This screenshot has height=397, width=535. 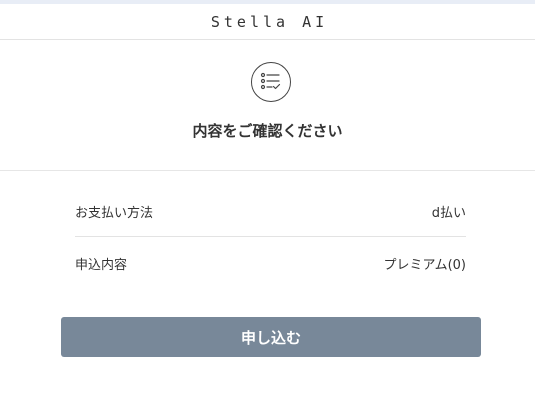 What do you see at coordinates (267, 131) in the screenshot?
I see `page-title: 内容をご確認ください` at bounding box center [267, 131].